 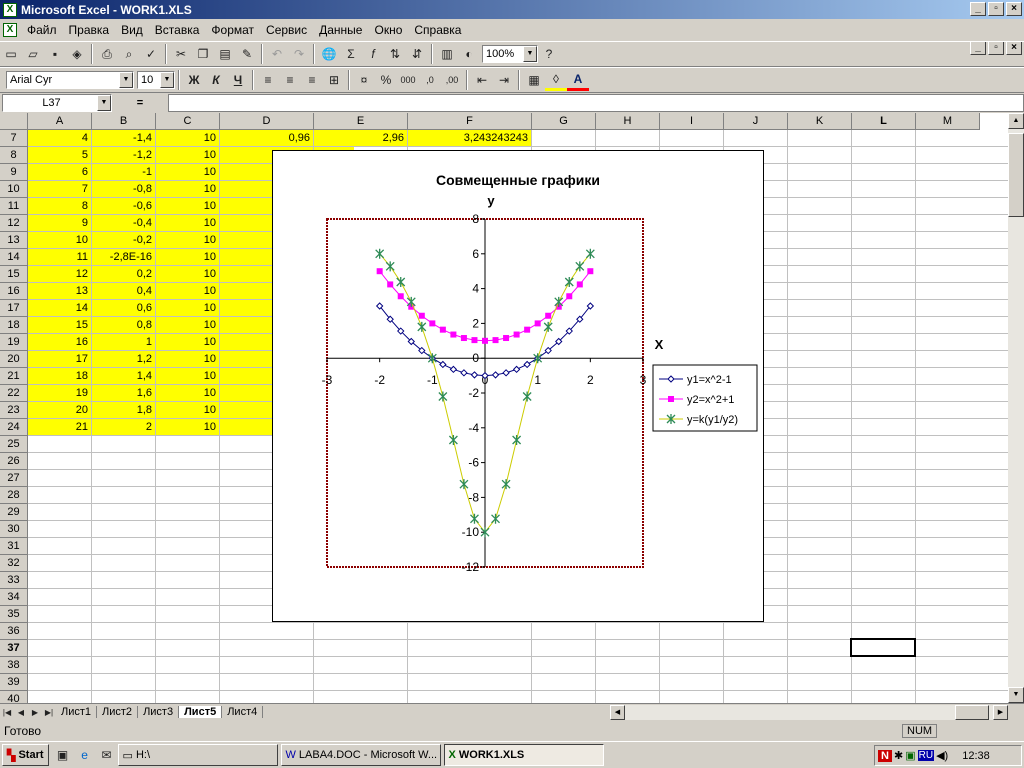 What do you see at coordinates (883, 647) in the screenshot?
I see `active-cell-L37` at bounding box center [883, 647].